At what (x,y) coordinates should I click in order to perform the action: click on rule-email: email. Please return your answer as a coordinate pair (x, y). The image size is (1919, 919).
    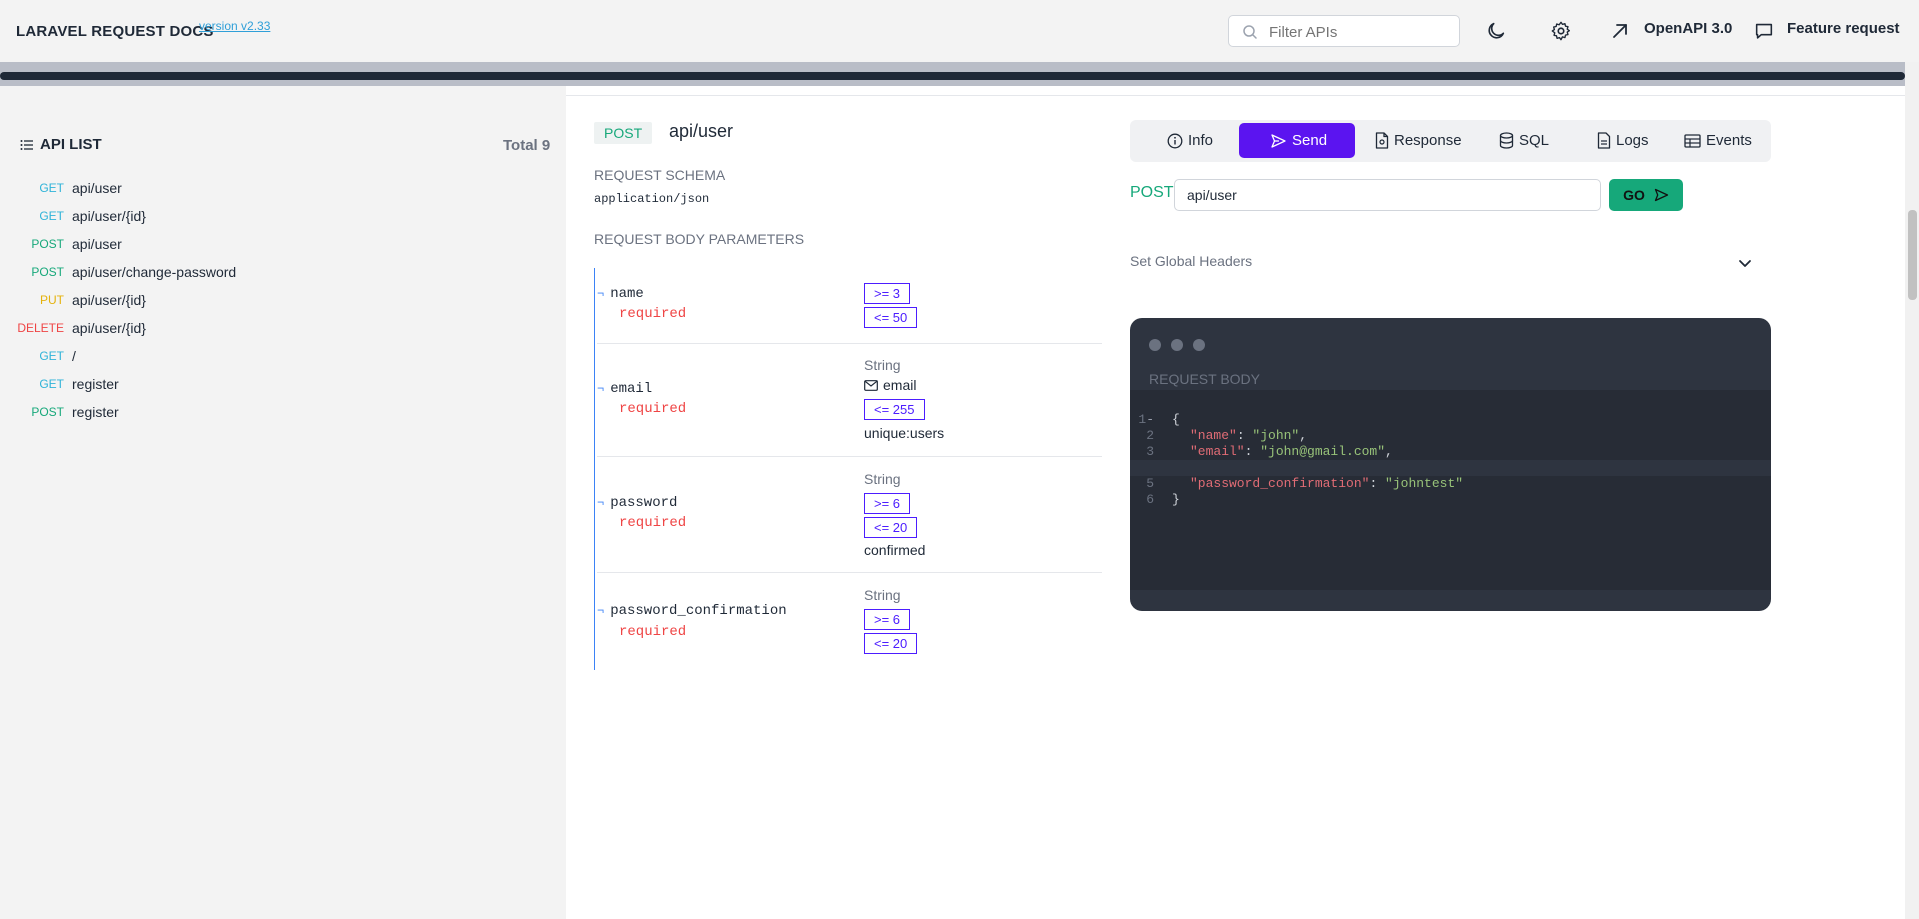
    Looking at the image, I should click on (890, 385).